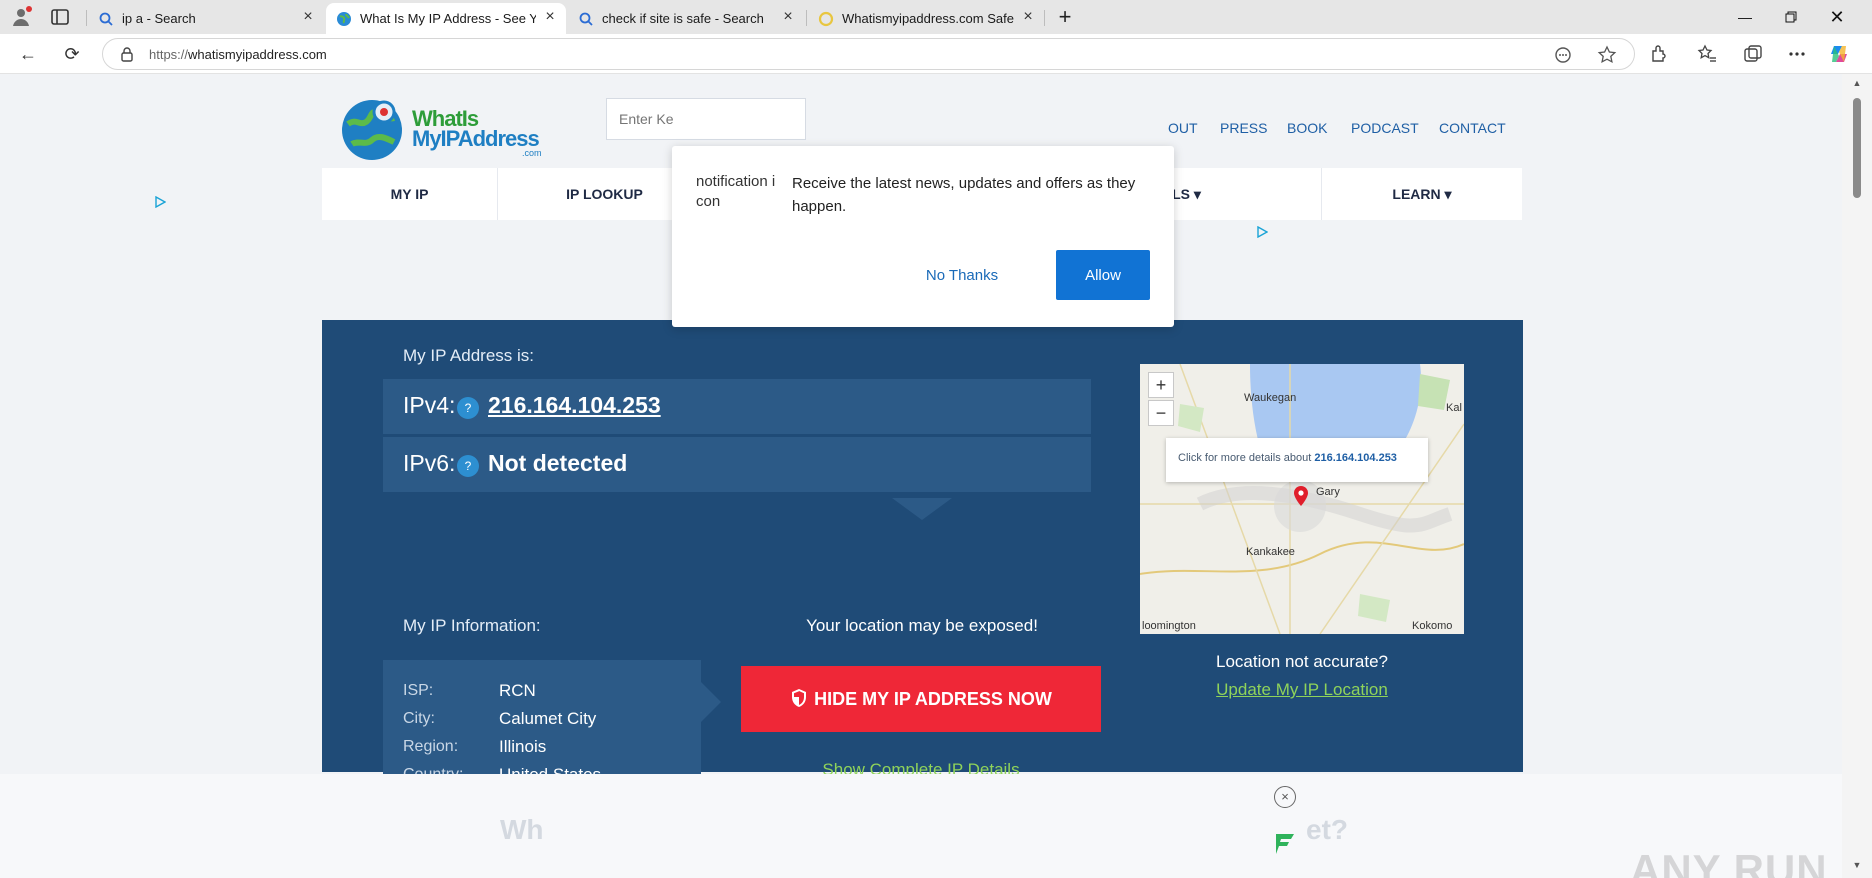 This screenshot has height=878, width=1872. What do you see at coordinates (468, 466) in the screenshot?
I see `ipv6-help-icon: ?` at bounding box center [468, 466].